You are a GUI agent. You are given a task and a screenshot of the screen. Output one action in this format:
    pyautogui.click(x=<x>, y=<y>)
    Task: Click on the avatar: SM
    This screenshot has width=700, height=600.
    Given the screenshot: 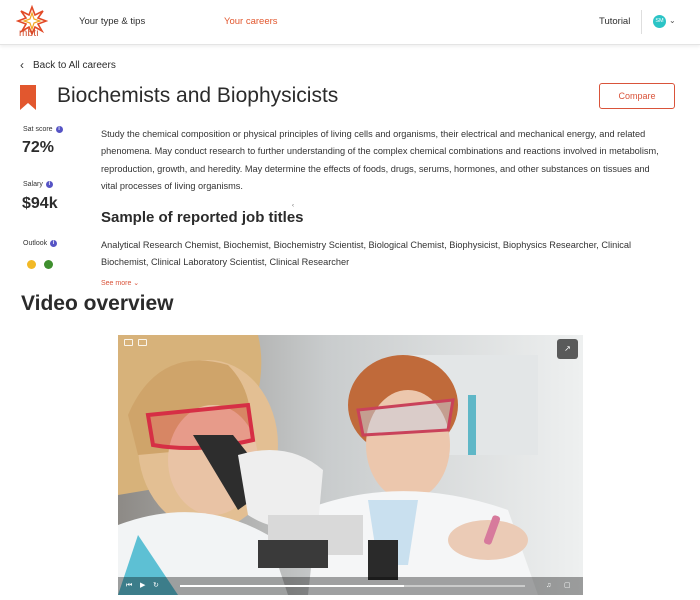 What is the action you would take?
    pyautogui.click(x=659, y=21)
    